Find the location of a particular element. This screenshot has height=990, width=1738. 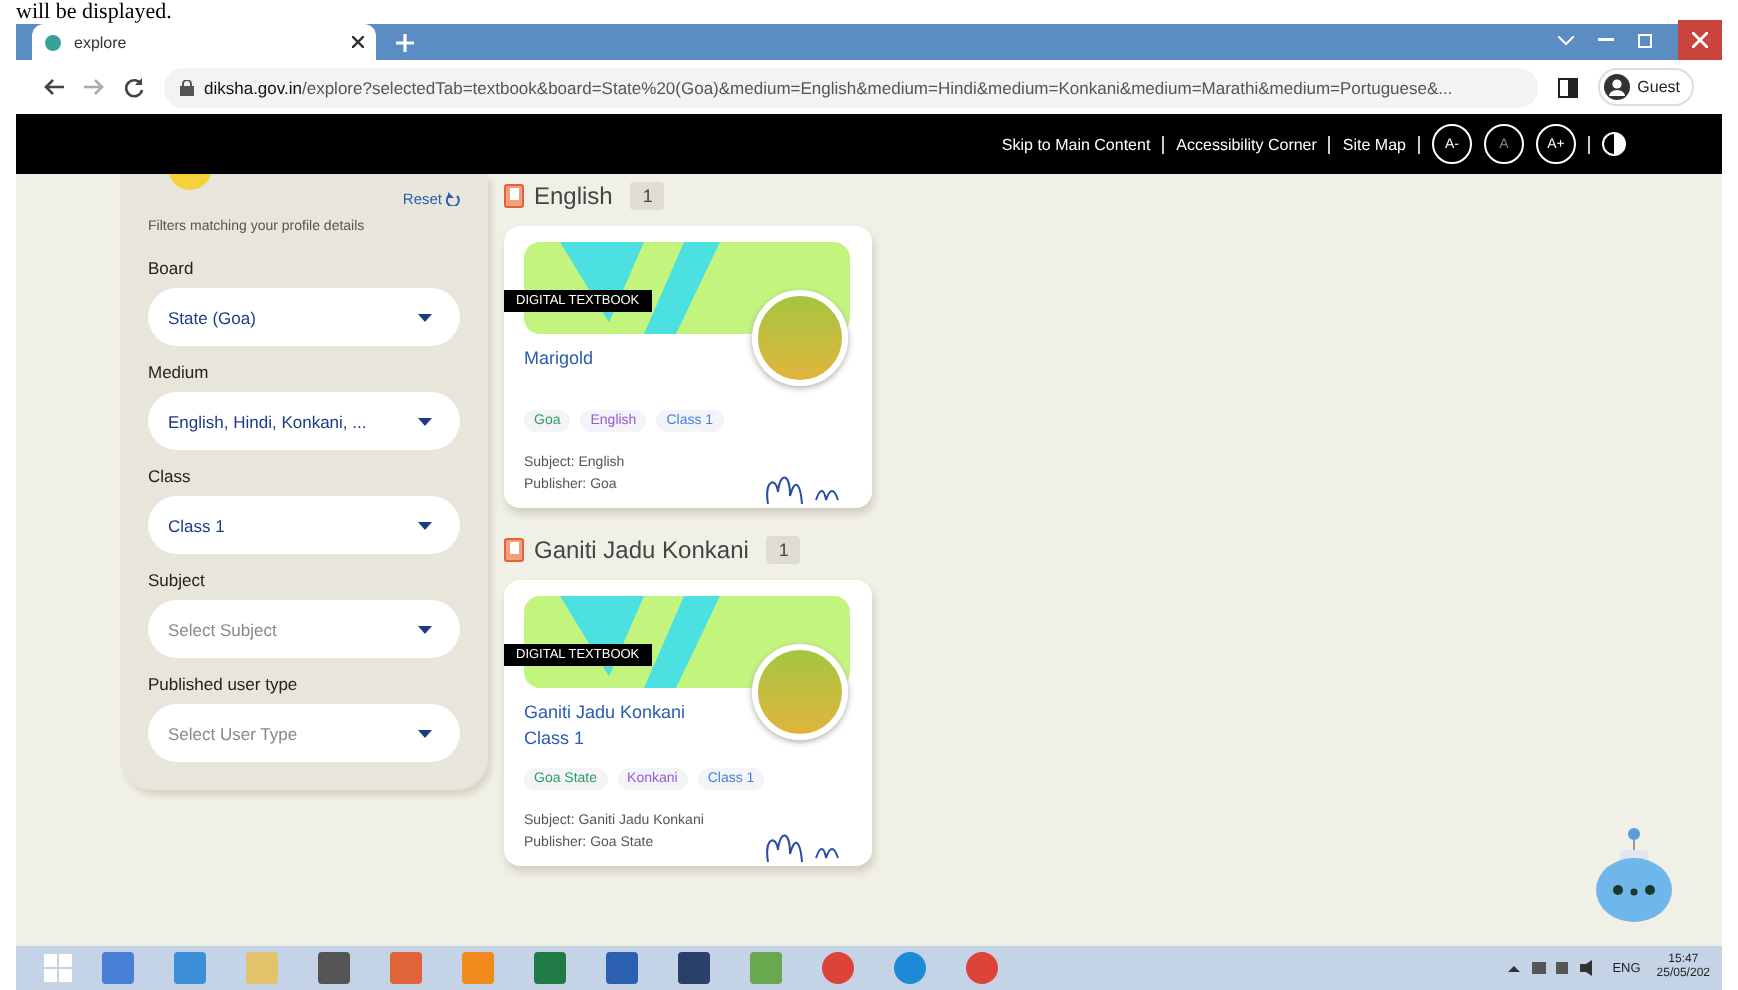

contrast-icon is located at coordinates (1614, 144).